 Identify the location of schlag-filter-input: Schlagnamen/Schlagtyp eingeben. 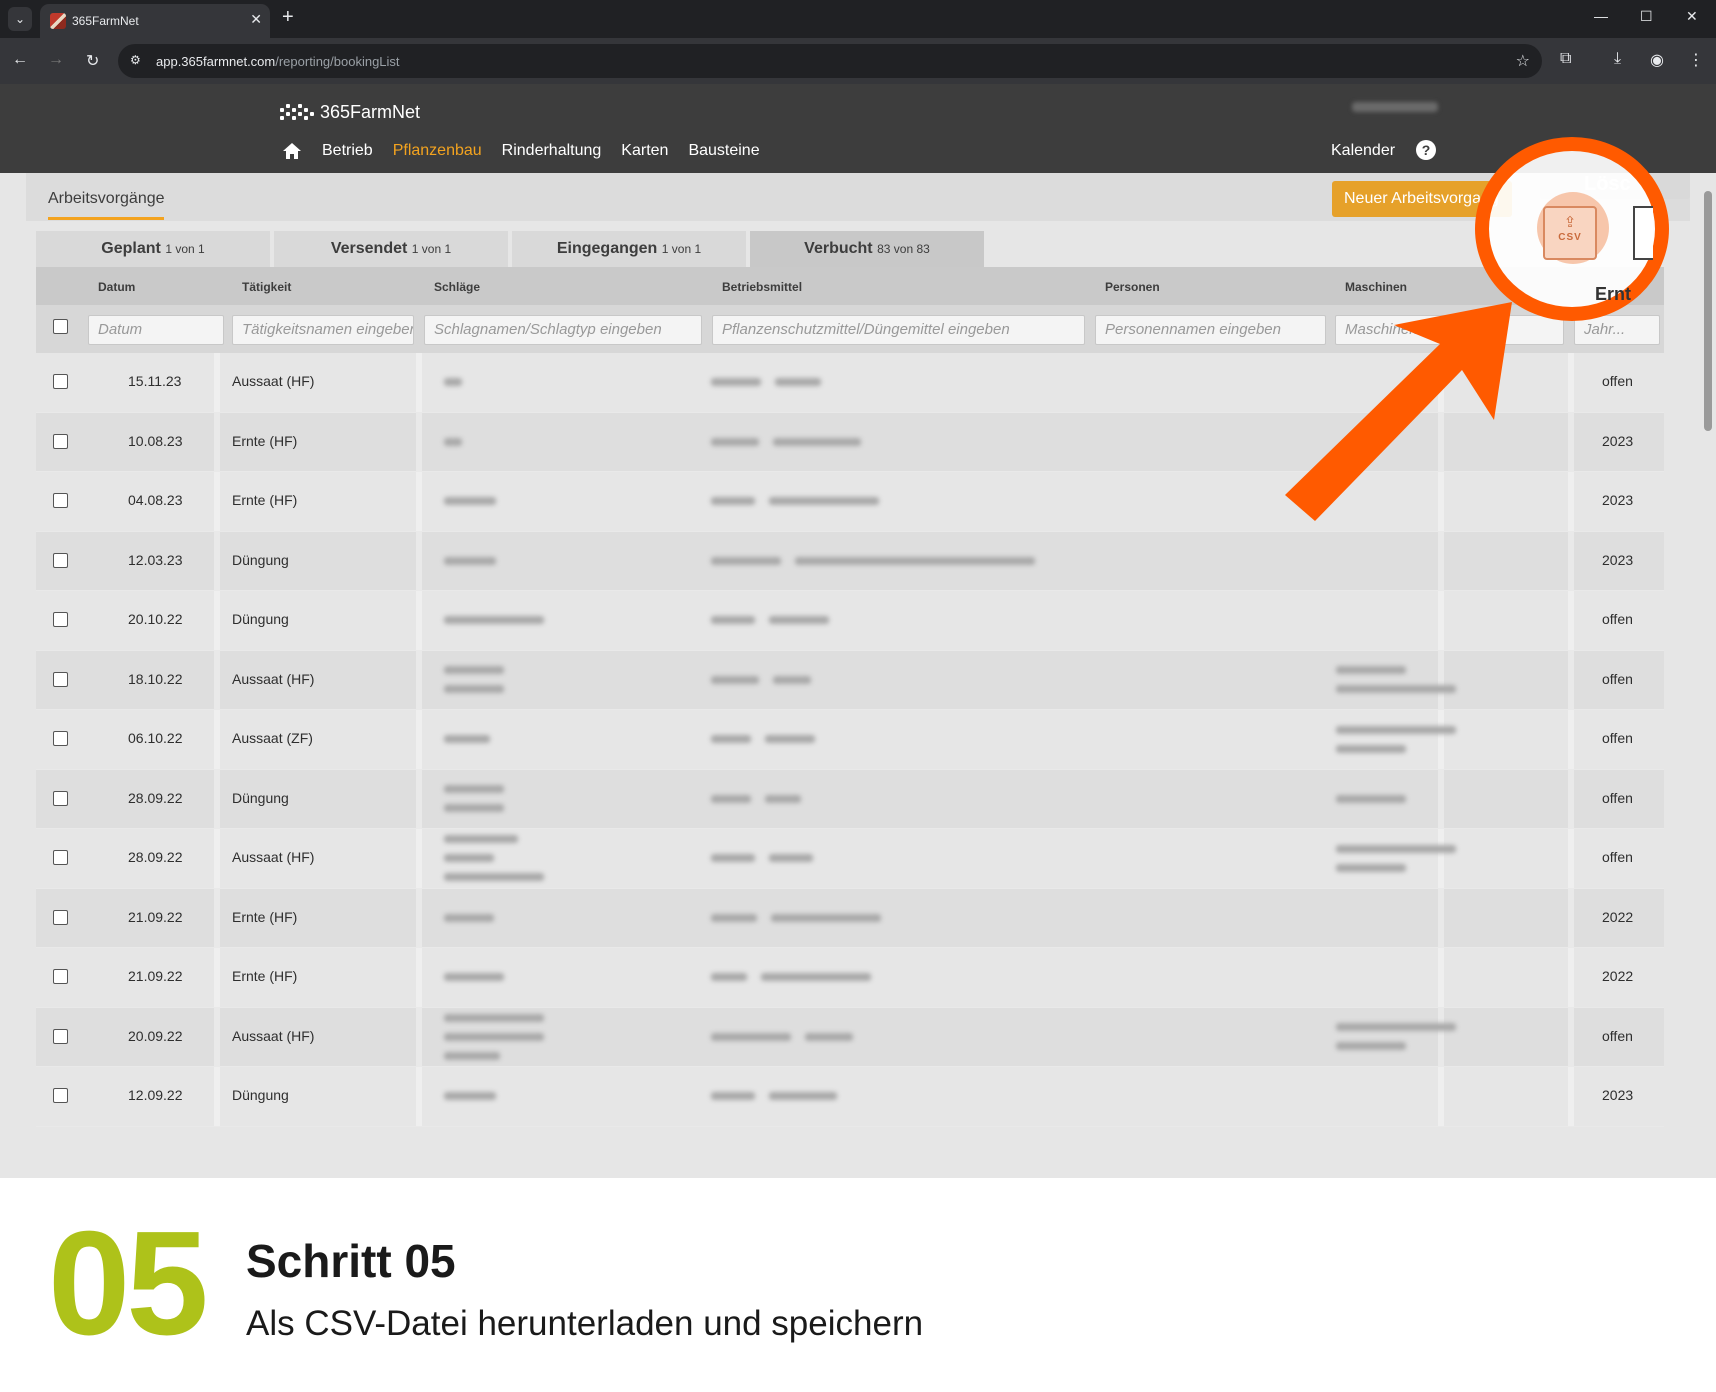
(563, 330).